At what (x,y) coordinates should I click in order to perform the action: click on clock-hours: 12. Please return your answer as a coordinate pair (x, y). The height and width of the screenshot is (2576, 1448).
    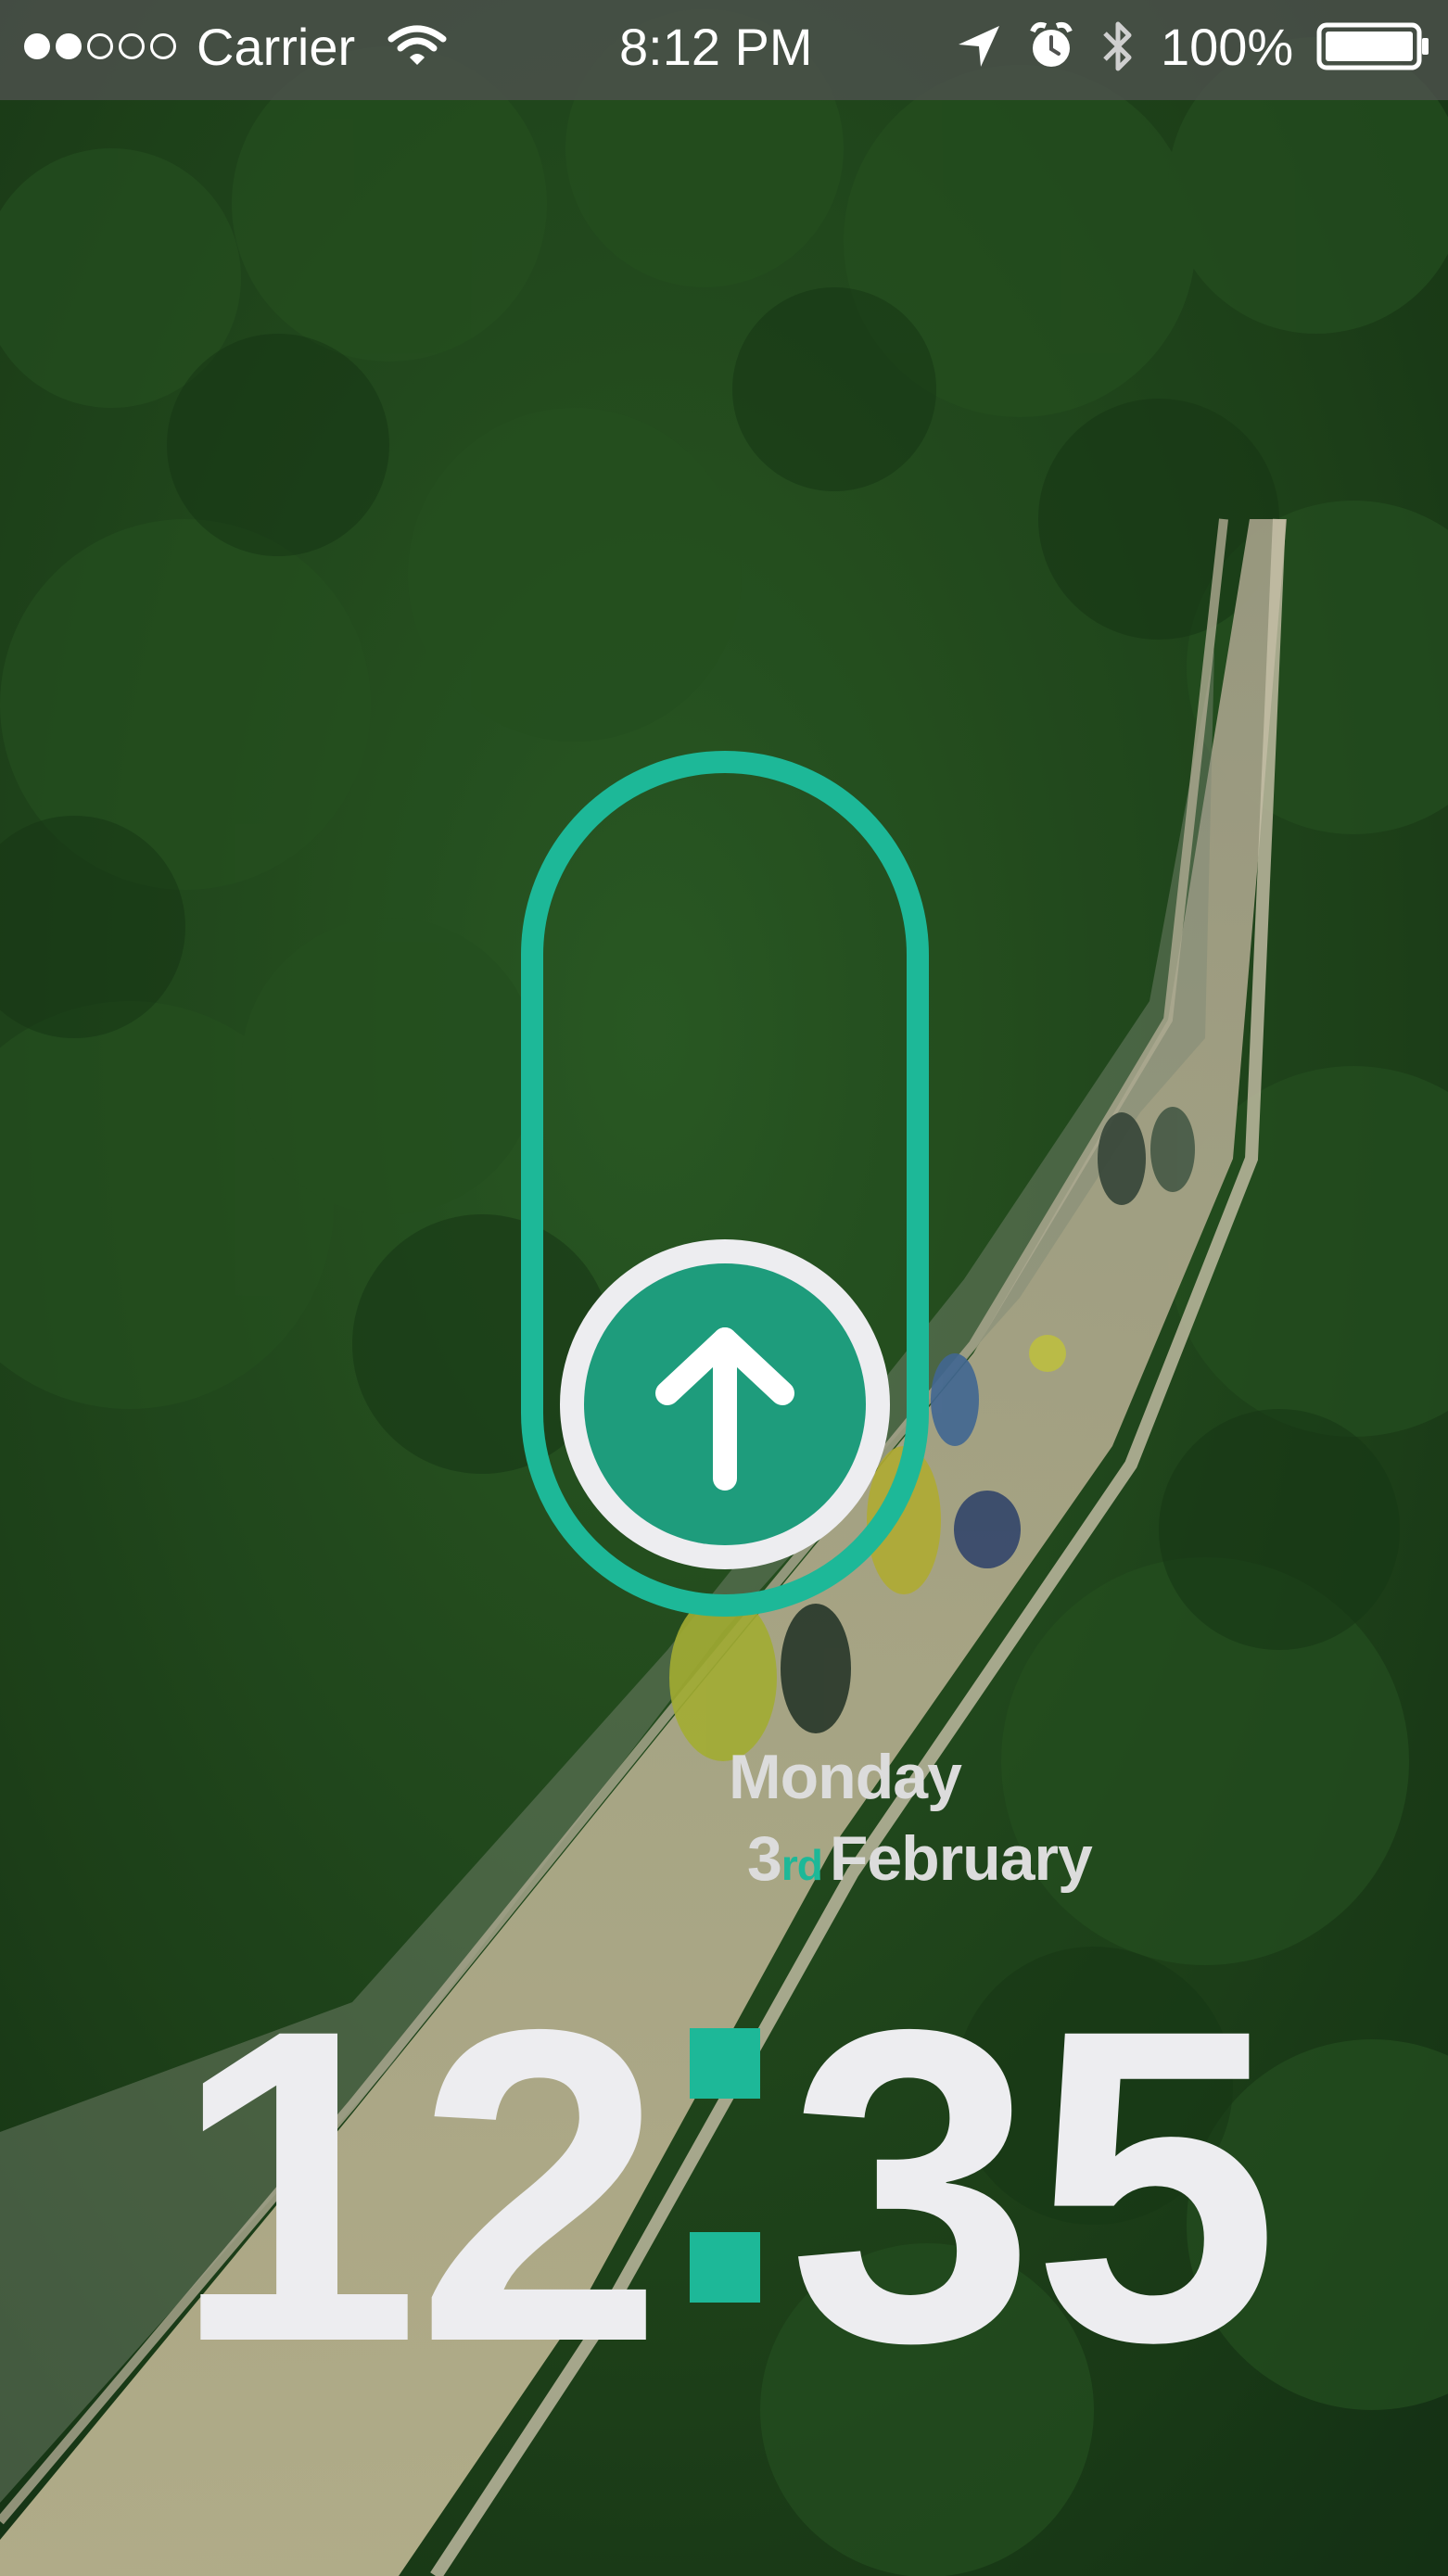
    Looking at the image, I should click on (418, 2185).